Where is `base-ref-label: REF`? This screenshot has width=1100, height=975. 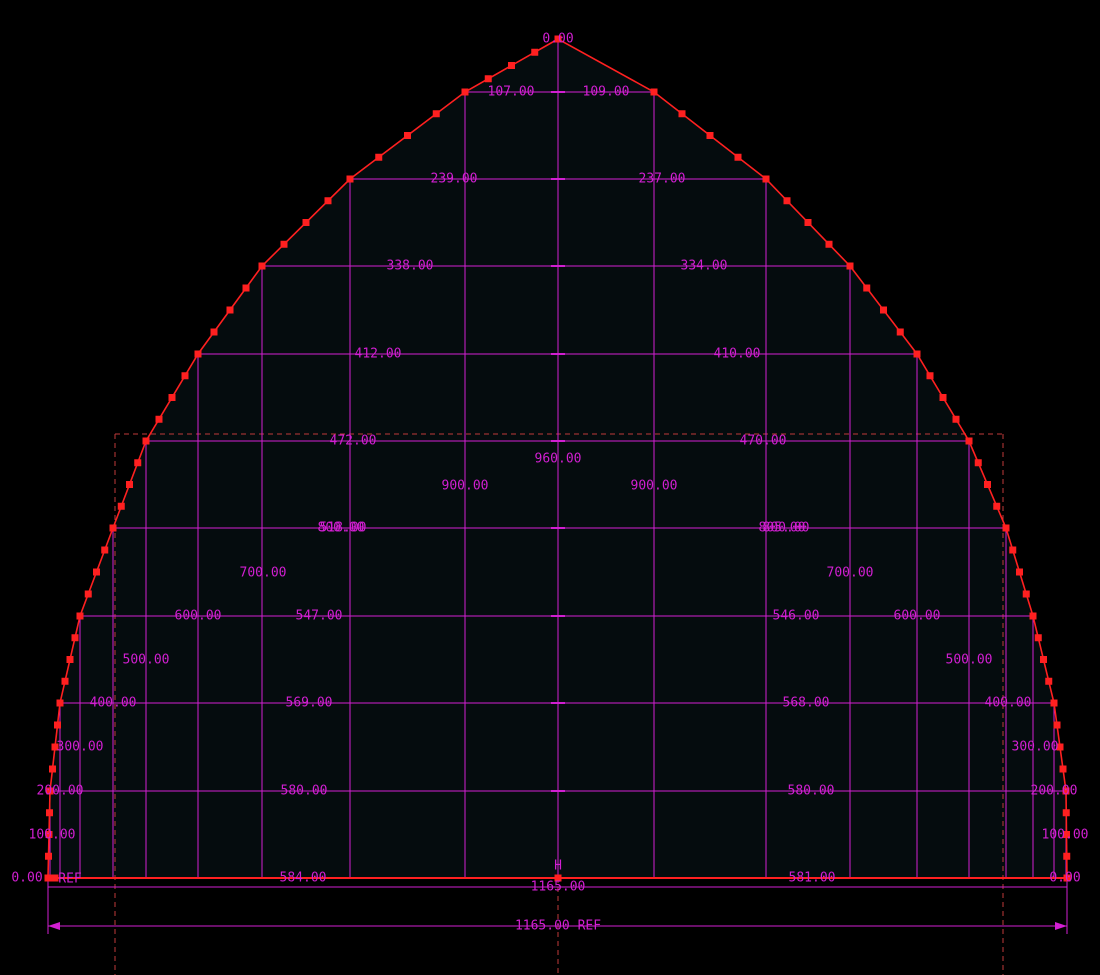
base-ref-label: REF is located at coordinates (70, 879).